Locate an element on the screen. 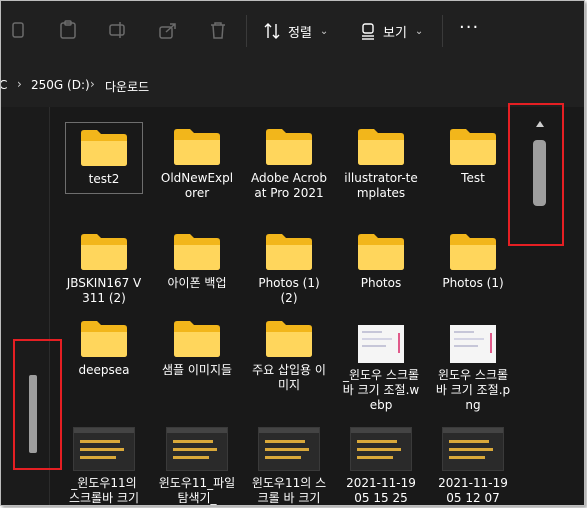 The image size is (587, 508). item-label: 2021-11-19 05 12 07 is located at coordinates (473, 490).